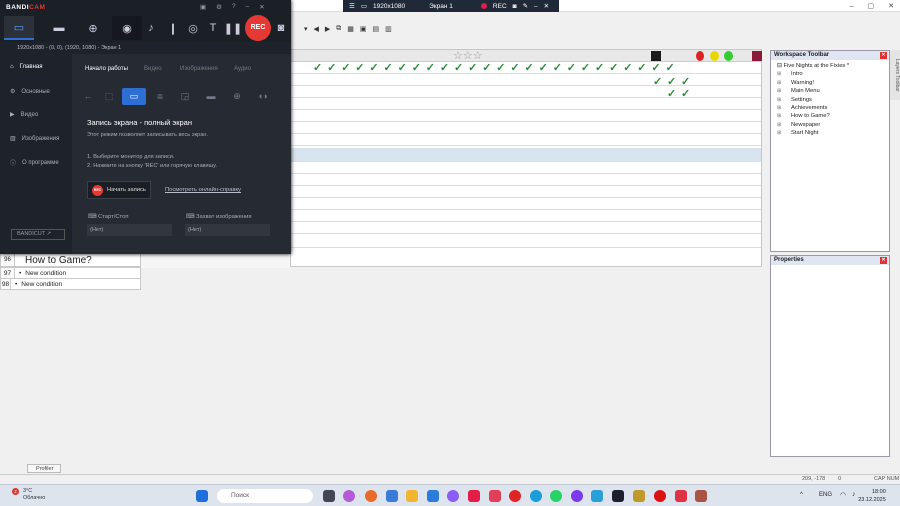 The width and height of the screenshot is (900, 506). Describe the element at coordinates (258, 28) in the screenshot. I see `rec-button: REC` at that location.